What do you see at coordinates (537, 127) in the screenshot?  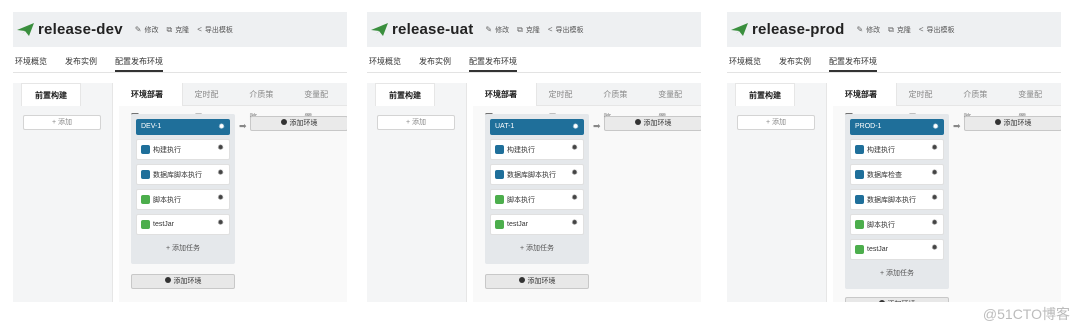 I see `env-header: UAT-1 ✹` at bounding box center [537, 127].